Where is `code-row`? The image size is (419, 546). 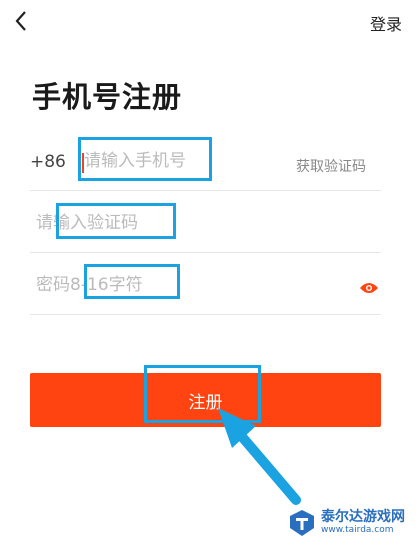
code-row is located at coordinates (205, 222).